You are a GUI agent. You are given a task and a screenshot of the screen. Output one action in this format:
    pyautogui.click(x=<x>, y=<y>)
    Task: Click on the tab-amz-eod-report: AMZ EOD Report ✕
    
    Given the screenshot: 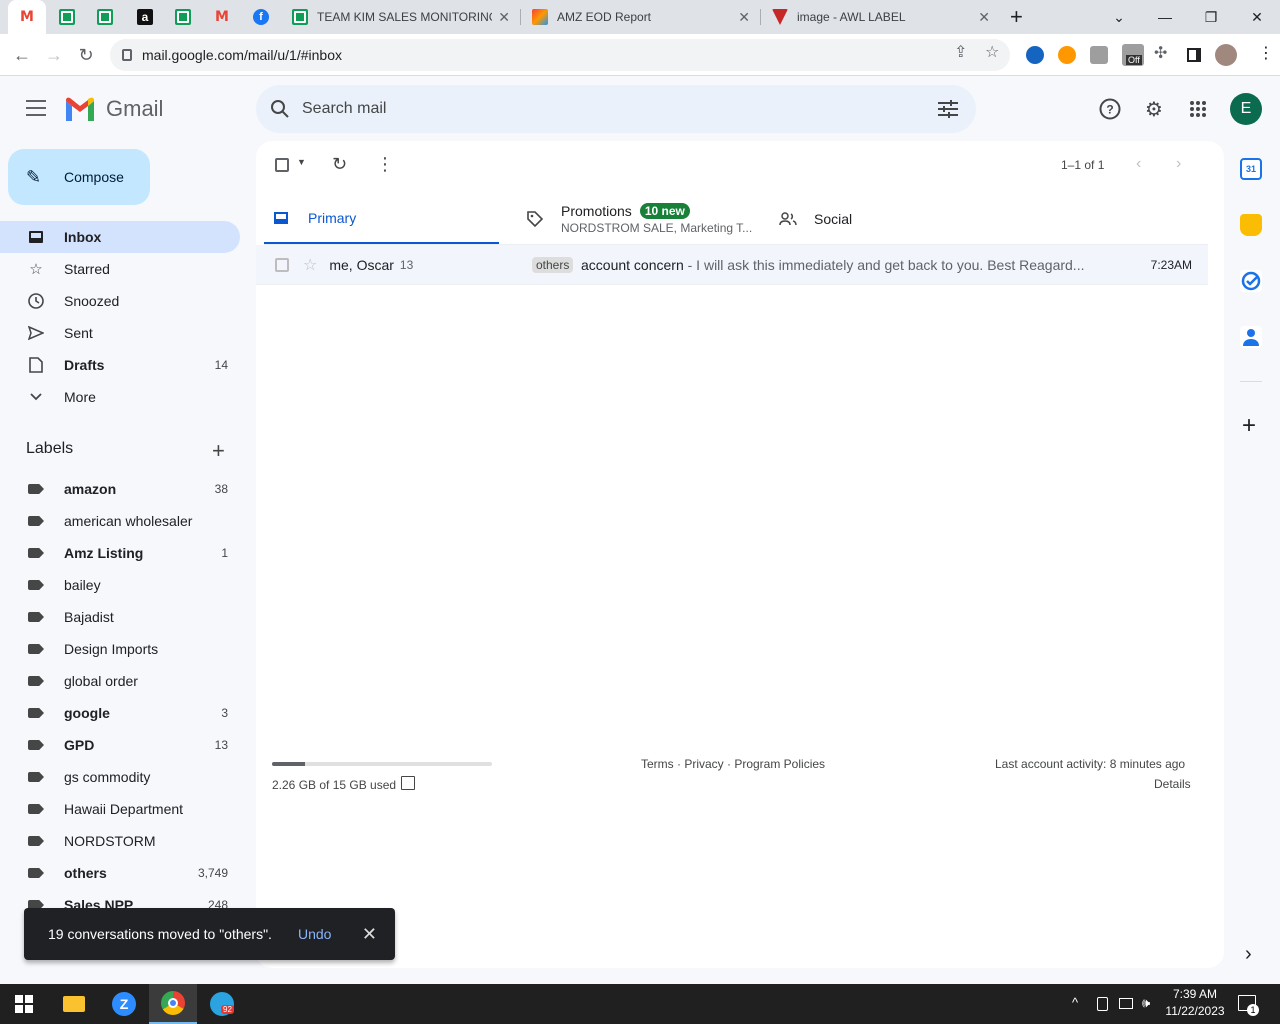 What is the action you would take?
    pyautogui.click(x=641, y=17)
    